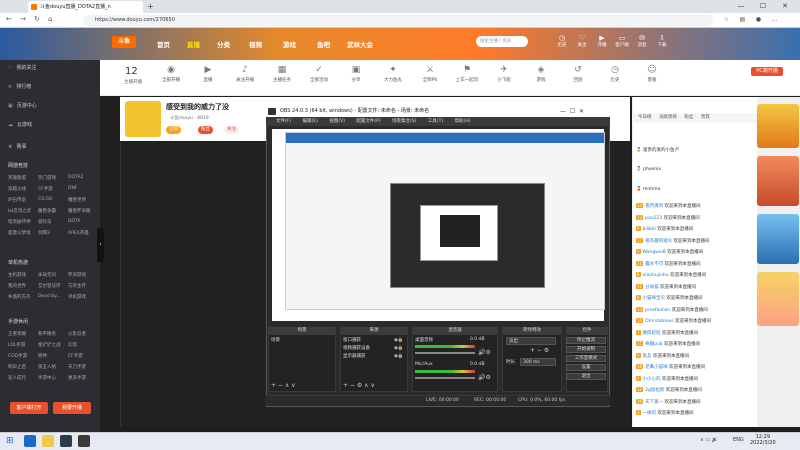  What do you see at coordinates (78, 233) in the screenshot?
I see `sidebar-category-link: APEX英雄` at bounding box center [78, 233].